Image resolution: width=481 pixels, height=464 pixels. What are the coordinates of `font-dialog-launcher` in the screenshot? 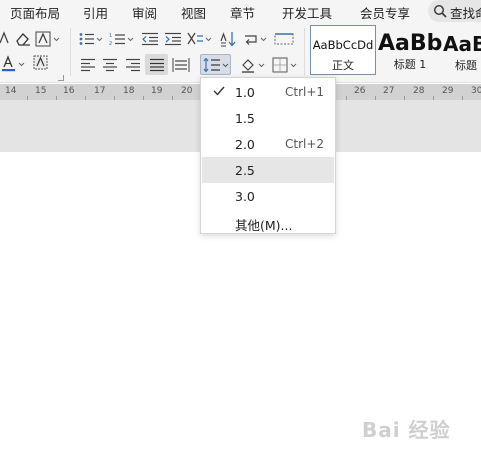 It's located at (61, 78).